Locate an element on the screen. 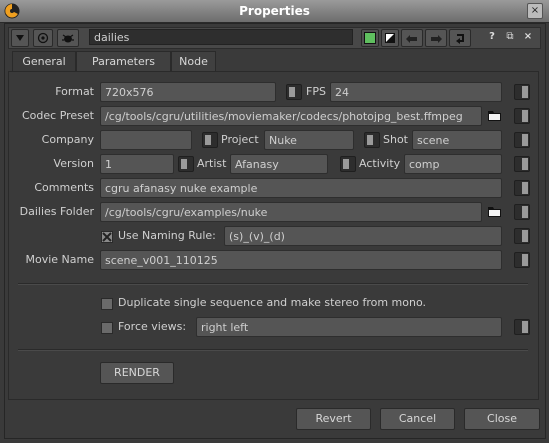  movie-name-label: Movie Name is located at coordinates (59, 259).